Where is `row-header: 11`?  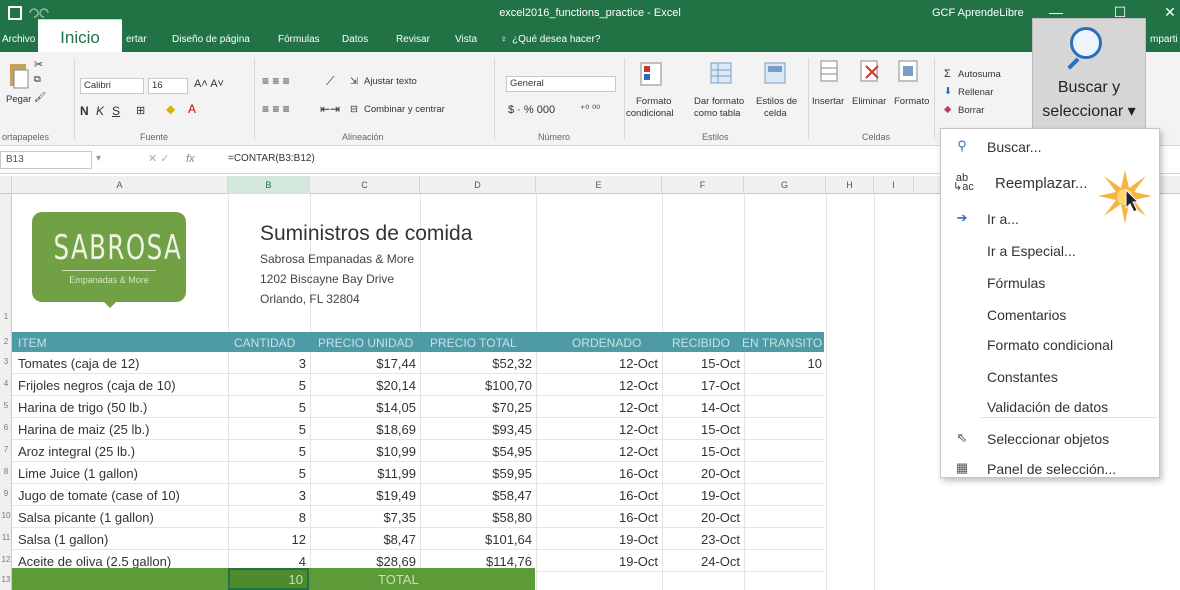
row-header: 11 is located at coordinates (6, 537).